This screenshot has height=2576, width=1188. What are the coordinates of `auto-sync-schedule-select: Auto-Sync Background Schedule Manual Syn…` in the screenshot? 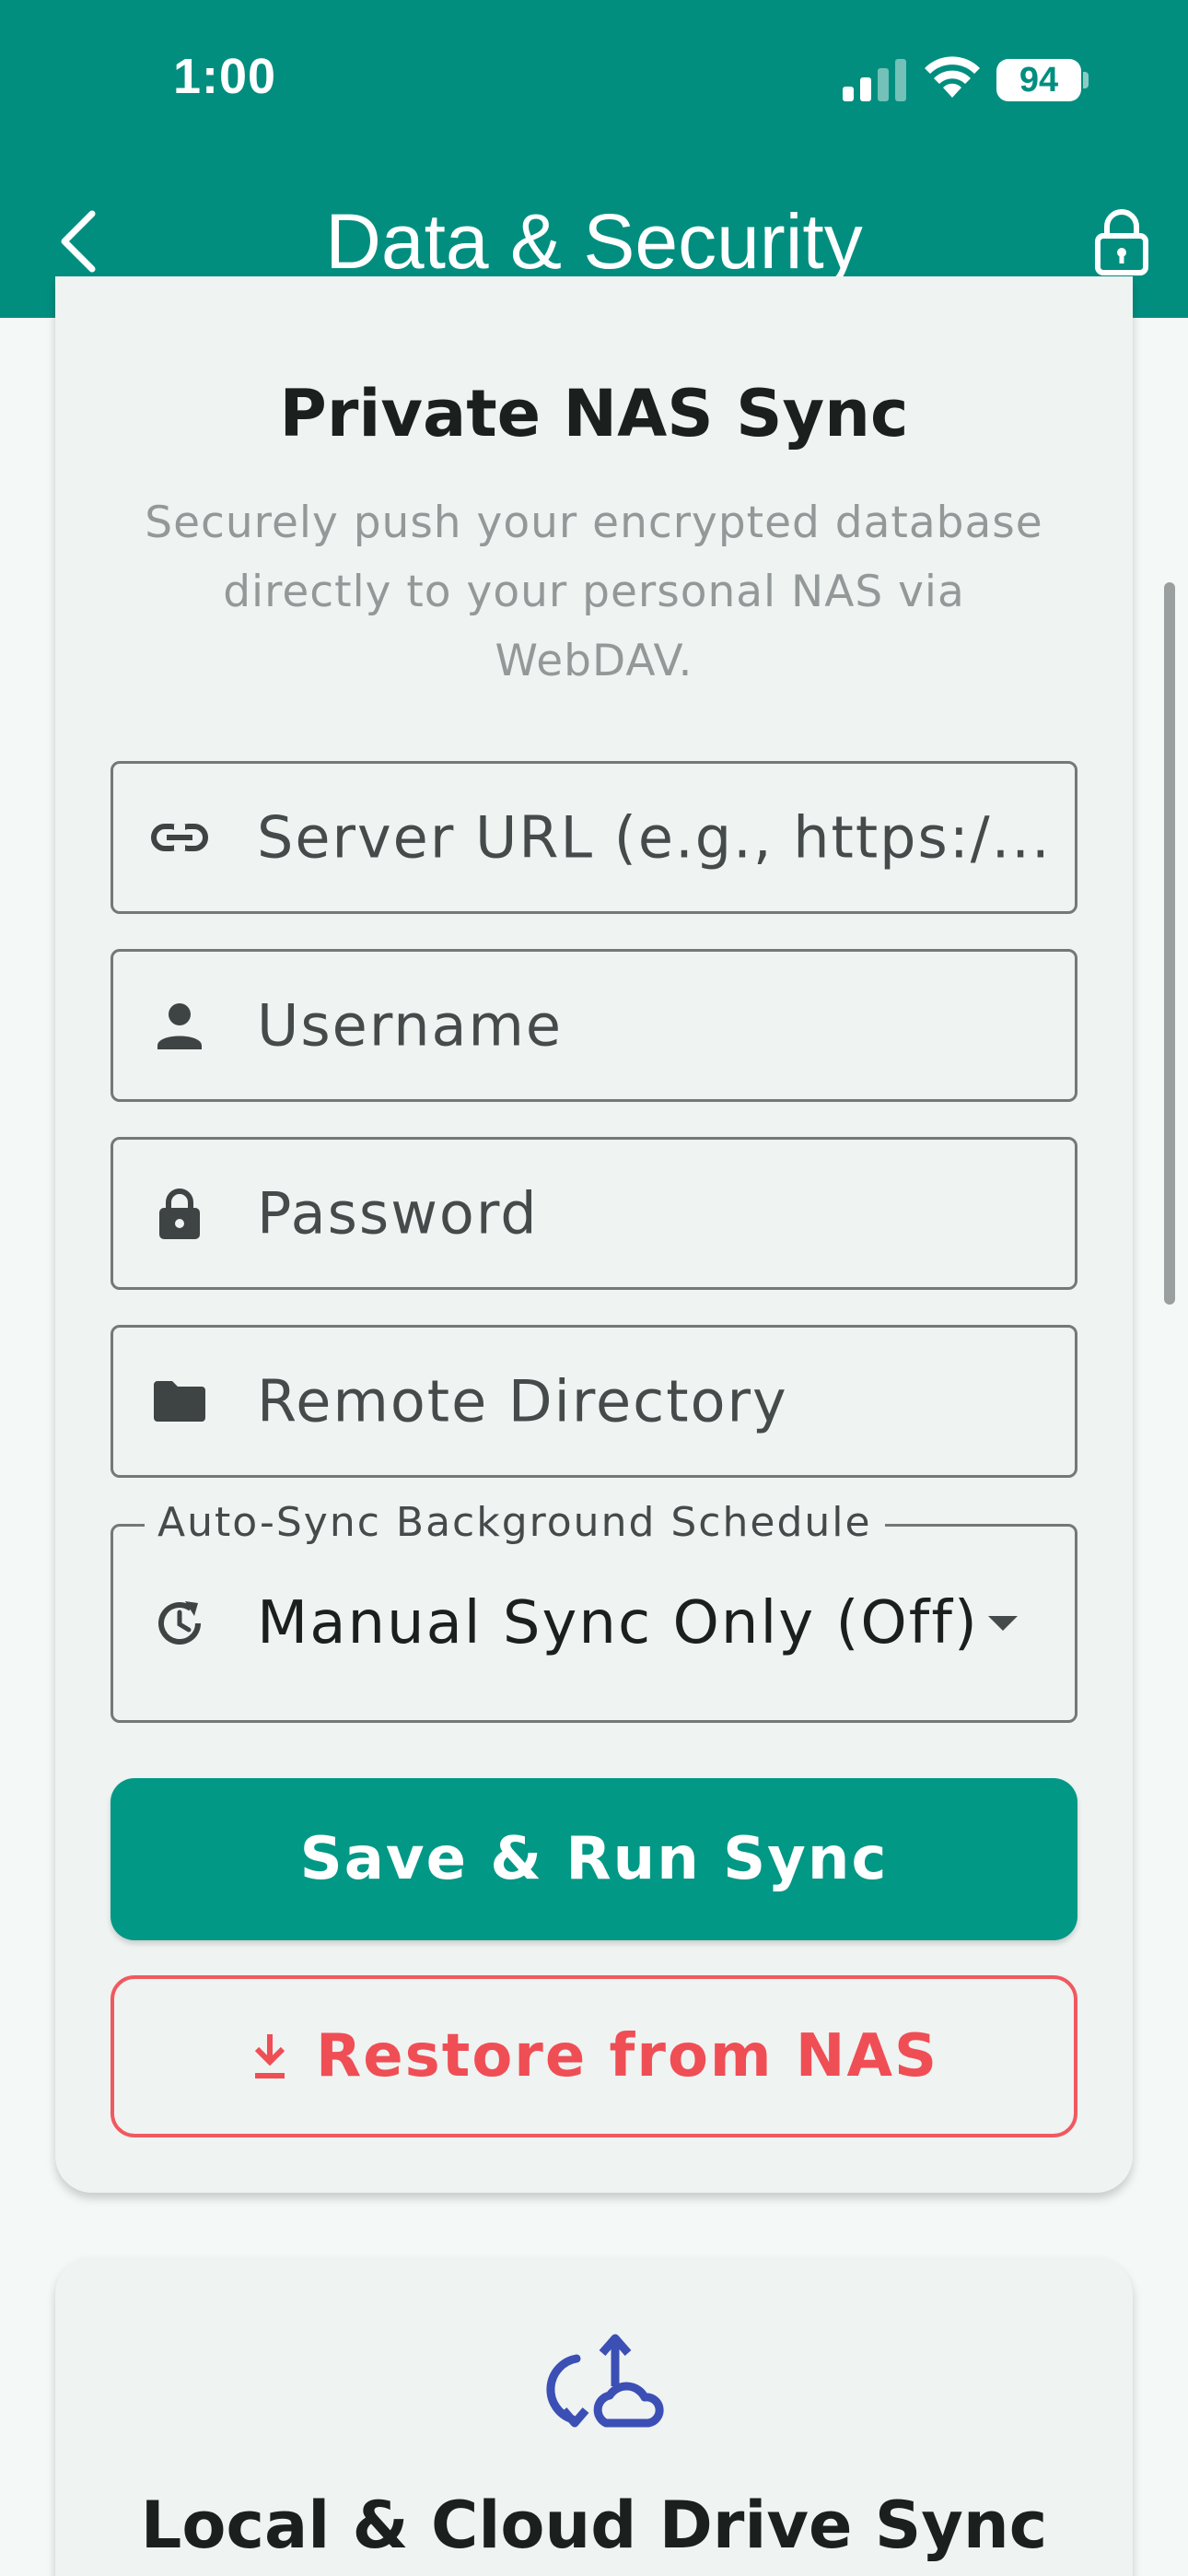 It's located at (594, 1611).